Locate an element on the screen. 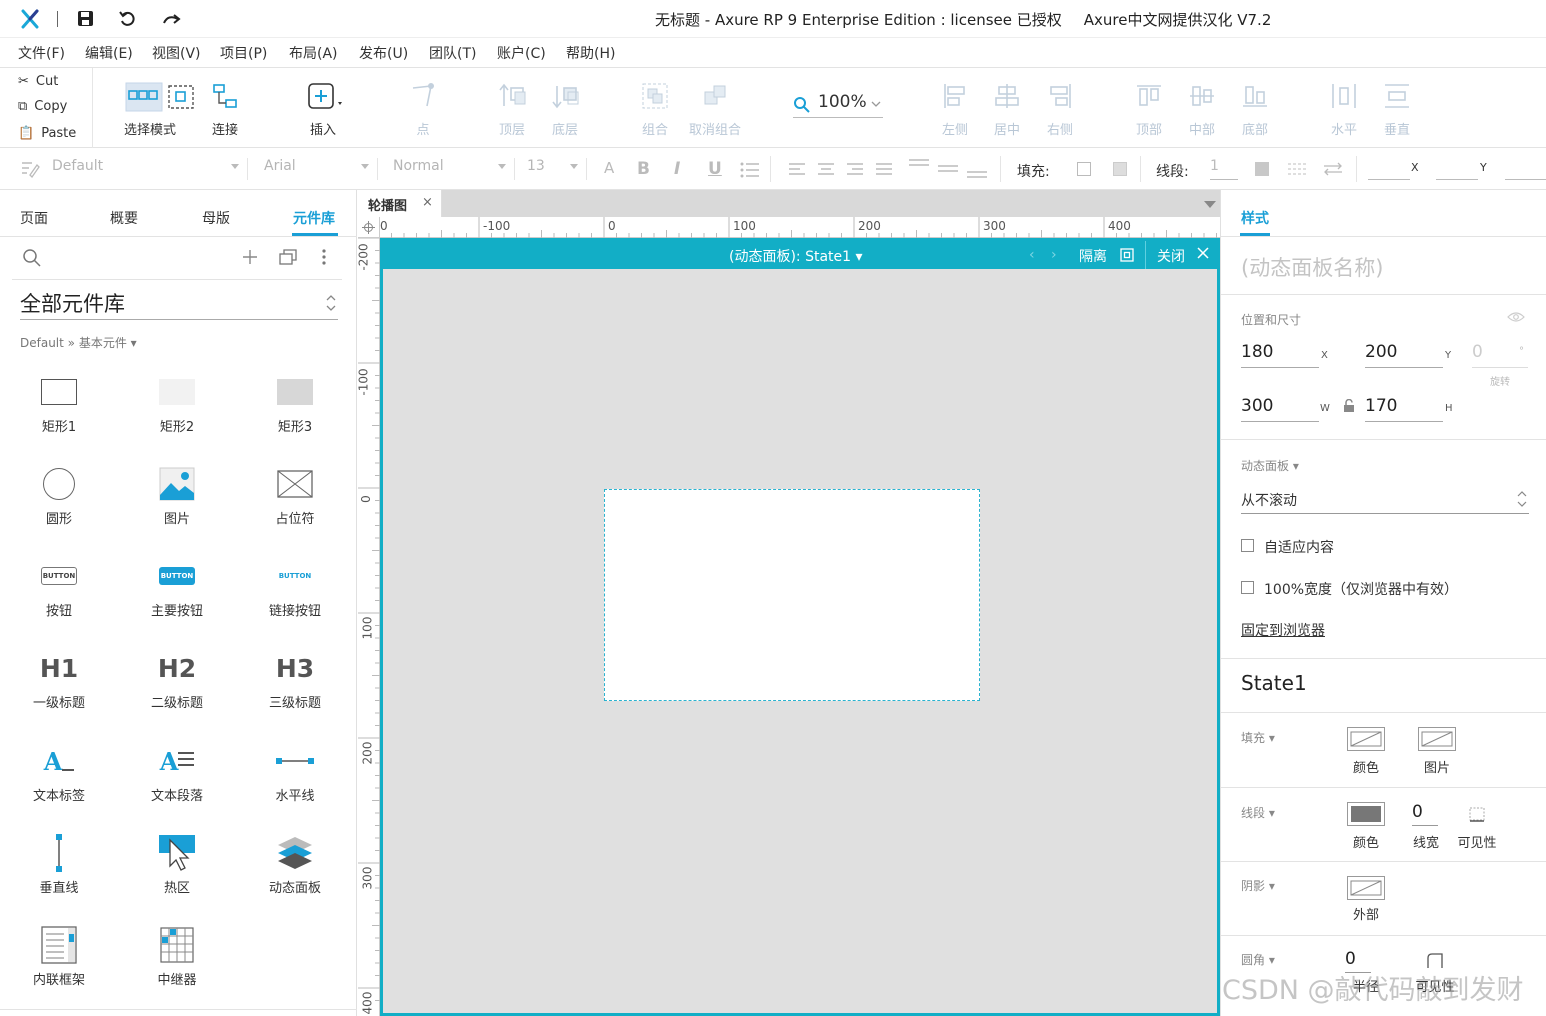 The image size is (1546, 1016). stroke-pattern-icon is located at coordinates (1297, 169).